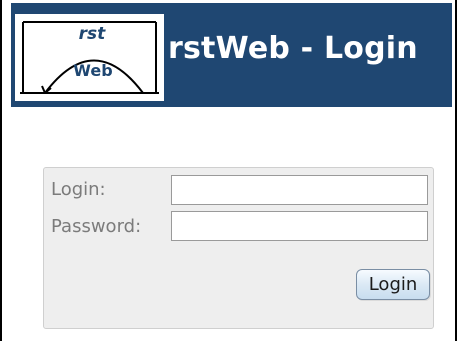 The image size is (459, 341). I want to click on rstweb-logo: rst Web, so click(89, 57).